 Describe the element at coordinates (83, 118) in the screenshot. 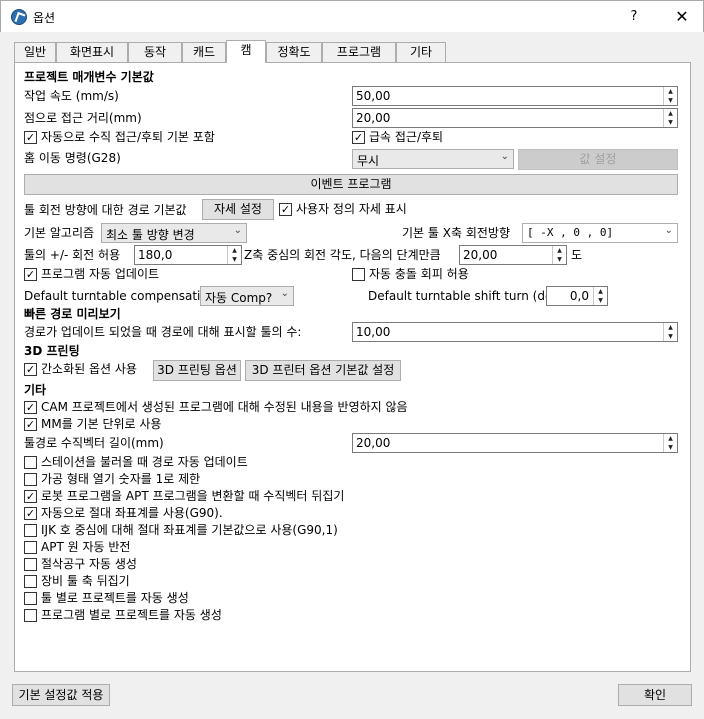

I see `approach-distance-label: 점으로 접근 거리(mm)` at that location.